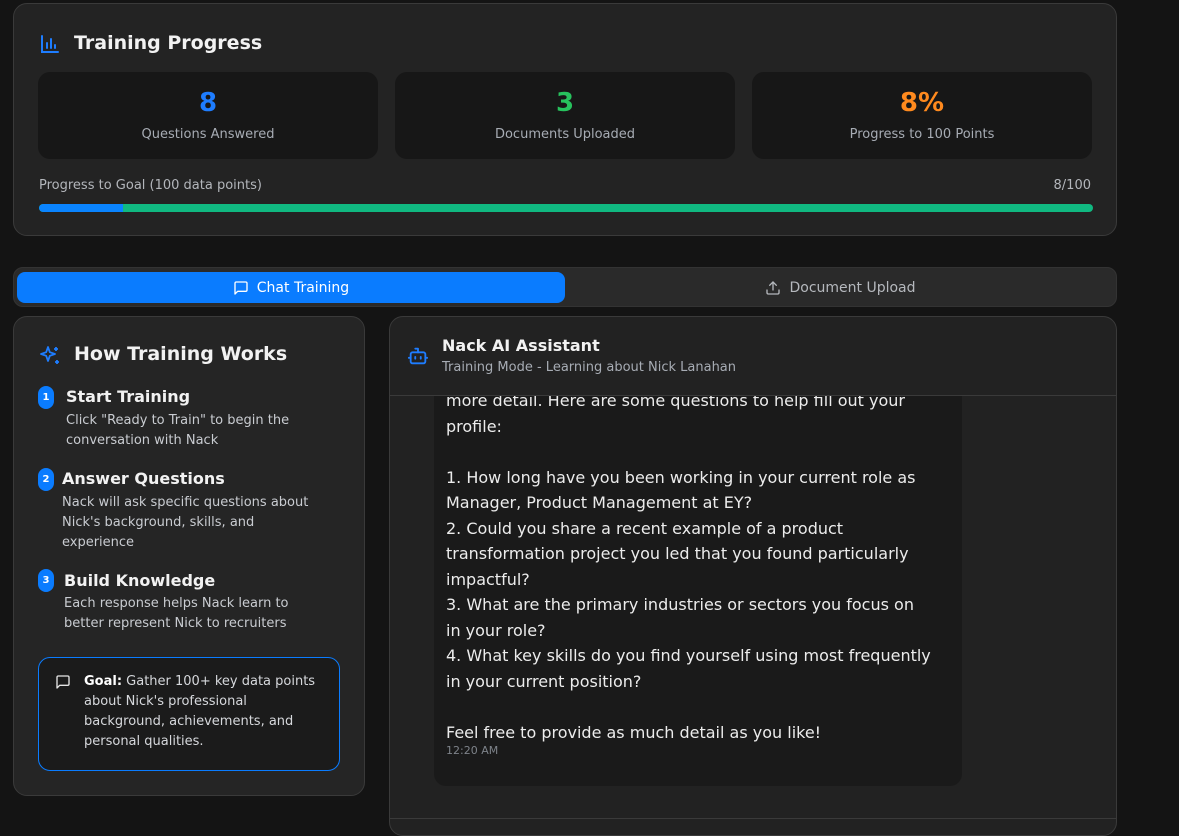 The height and width of the screenshot is (836, 1179). Describe the element at coordinates (1072, 185) in the screenshot. I see `goal-progress-count: 8/100` at that location.